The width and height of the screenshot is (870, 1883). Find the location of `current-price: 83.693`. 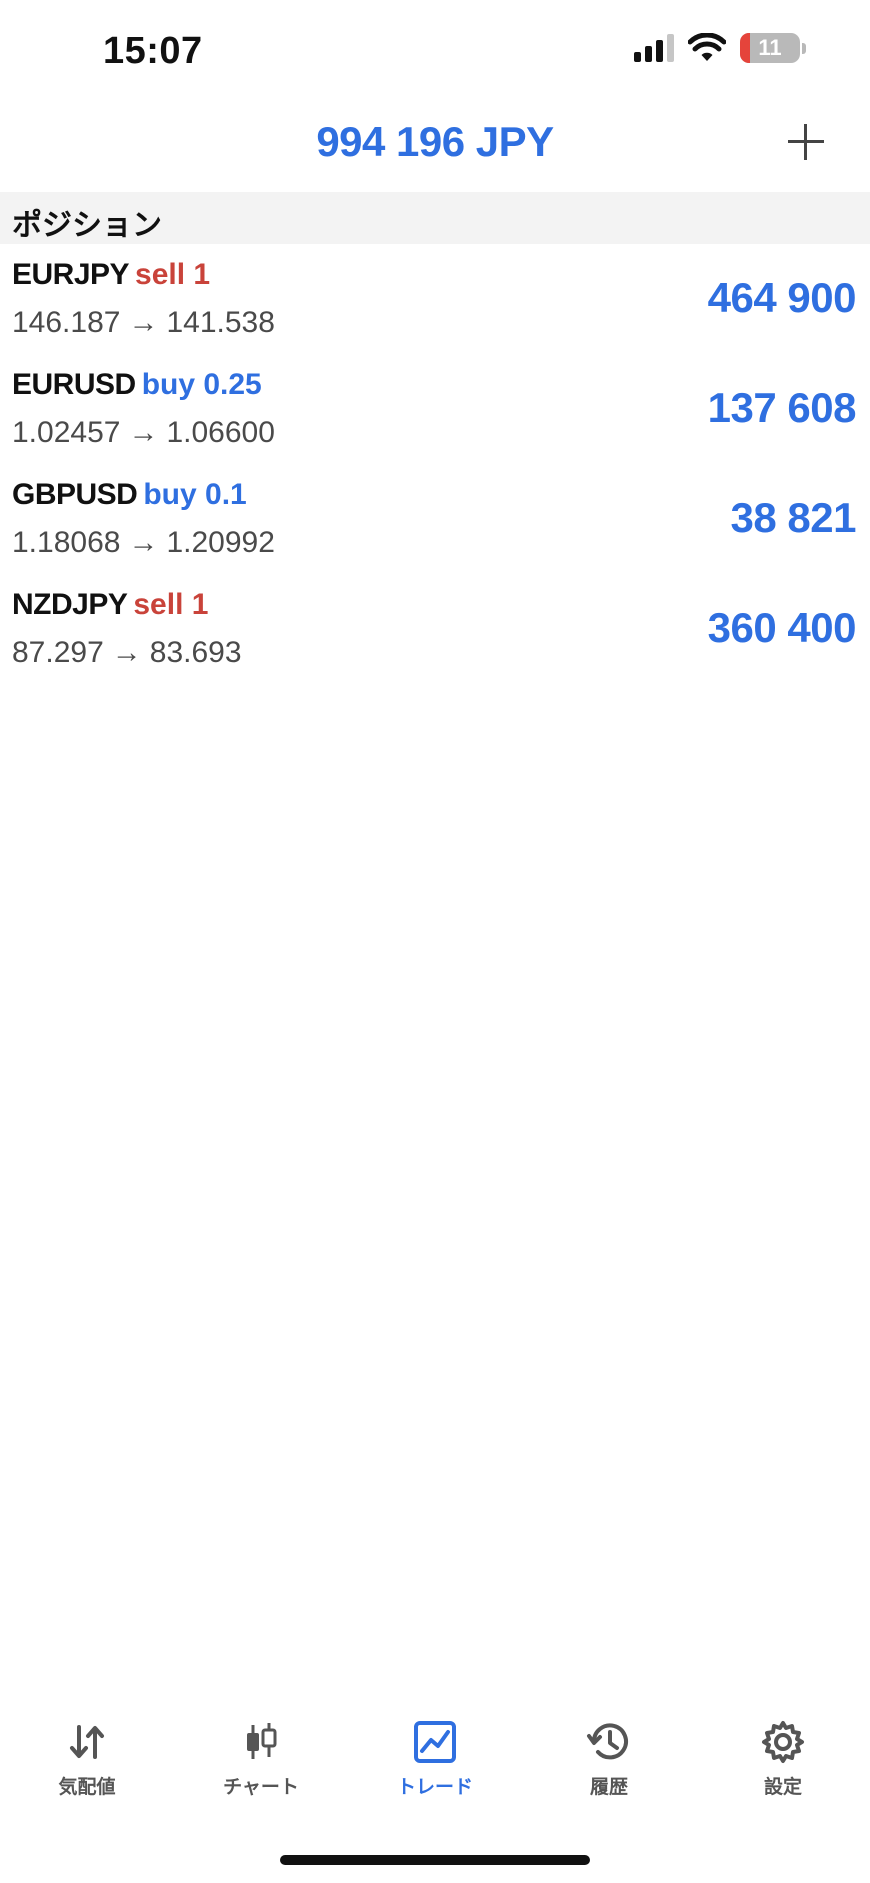

current-price: 83.693 is located at coordinates (195, 652).